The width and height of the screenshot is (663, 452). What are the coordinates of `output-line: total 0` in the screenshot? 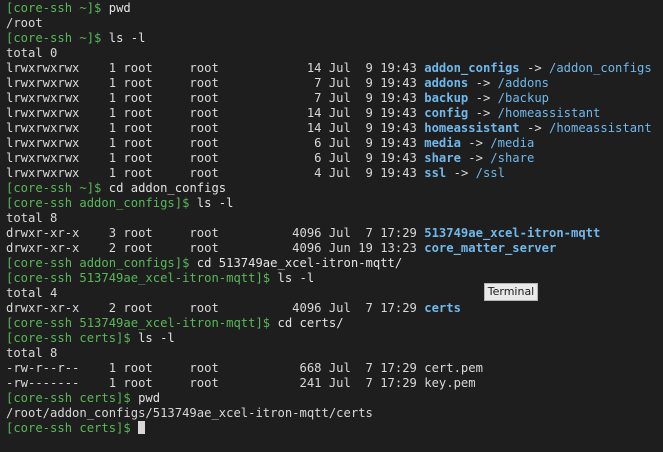 It's located at (334, 53).